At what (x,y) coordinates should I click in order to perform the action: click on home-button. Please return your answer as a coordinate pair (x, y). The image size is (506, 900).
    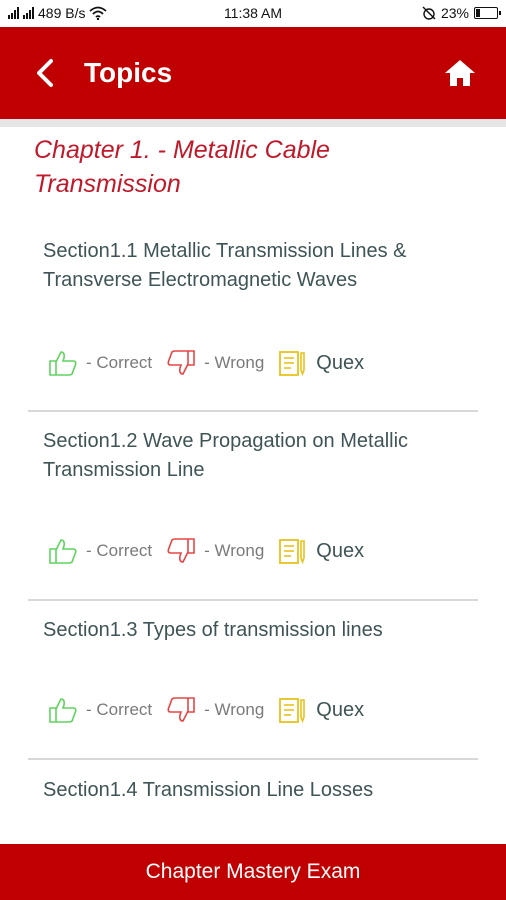
    Looking at the image, I should click on (460, 73).